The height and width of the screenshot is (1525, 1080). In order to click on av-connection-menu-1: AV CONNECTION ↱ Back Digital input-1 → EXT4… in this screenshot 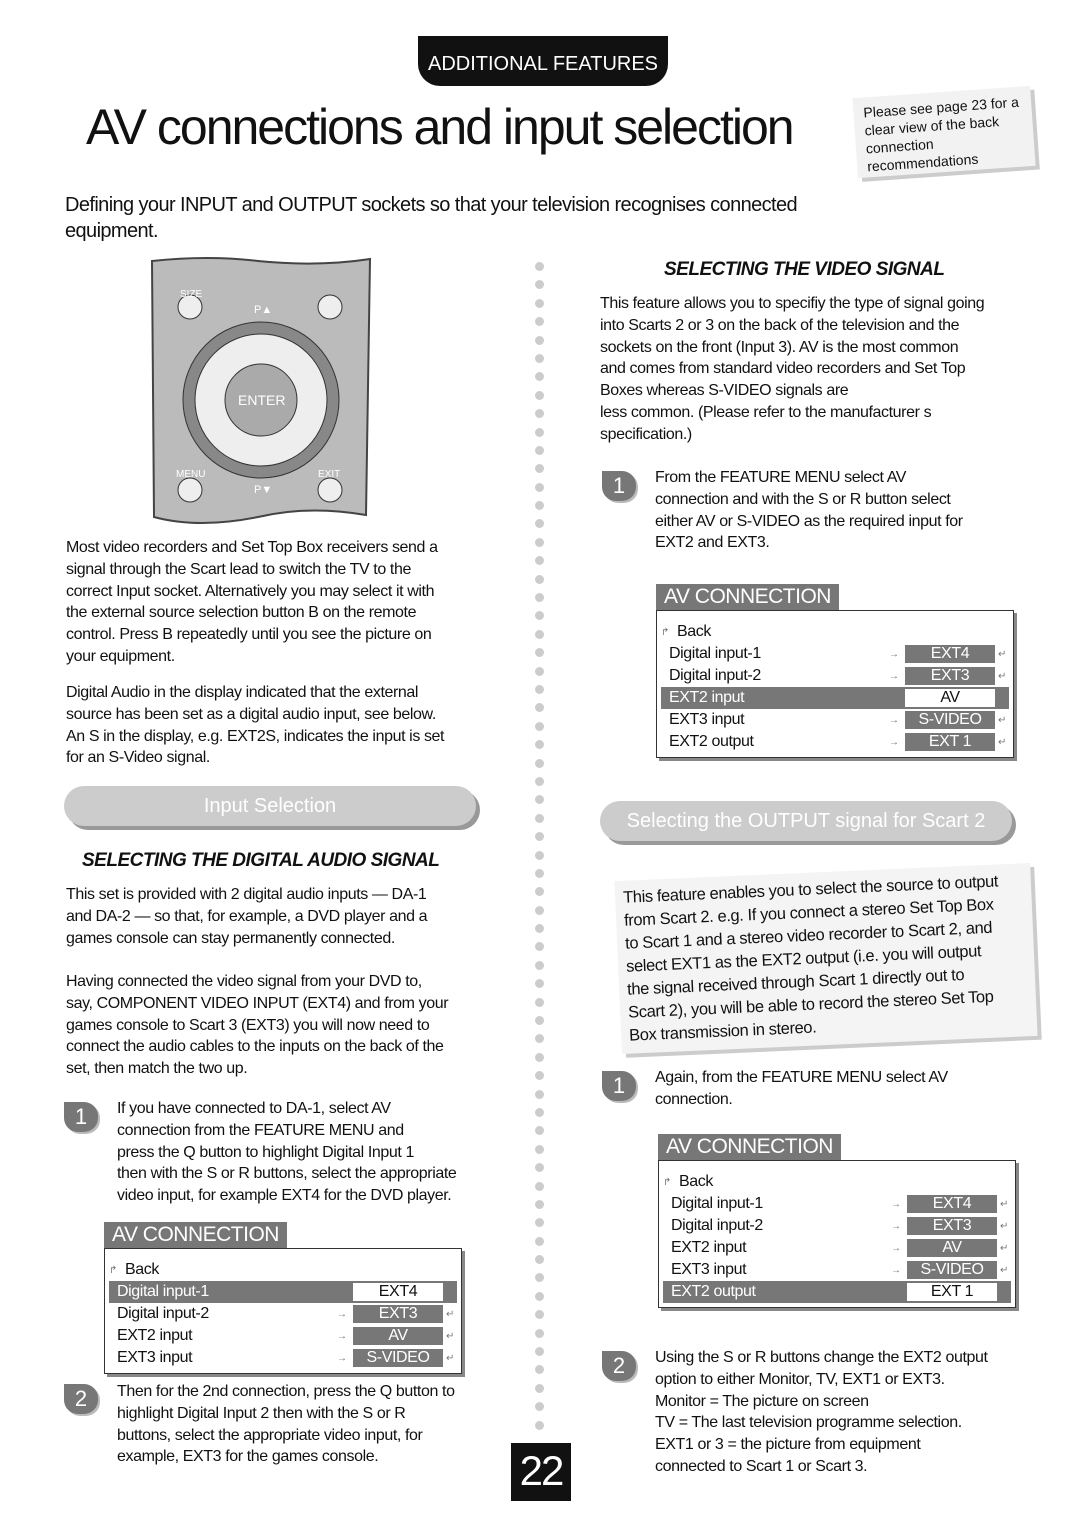, I will do `click(283, 1298)`.